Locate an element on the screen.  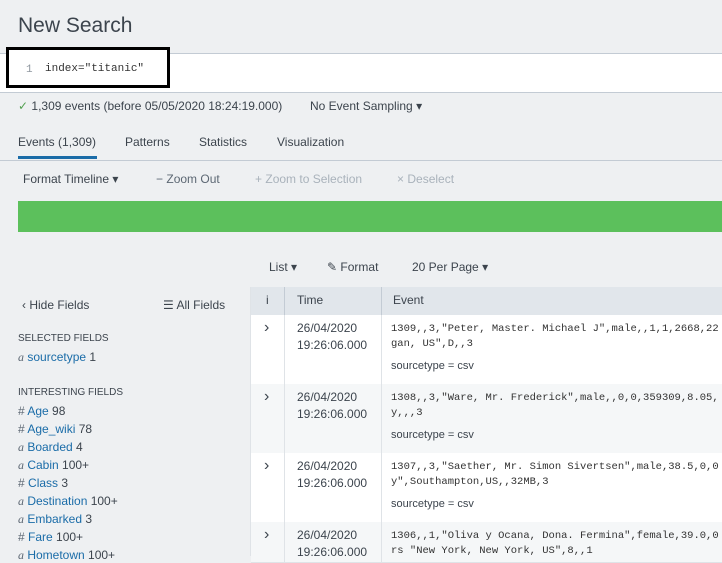
field-item: # Age 98 is located at coordinates (41, 411).